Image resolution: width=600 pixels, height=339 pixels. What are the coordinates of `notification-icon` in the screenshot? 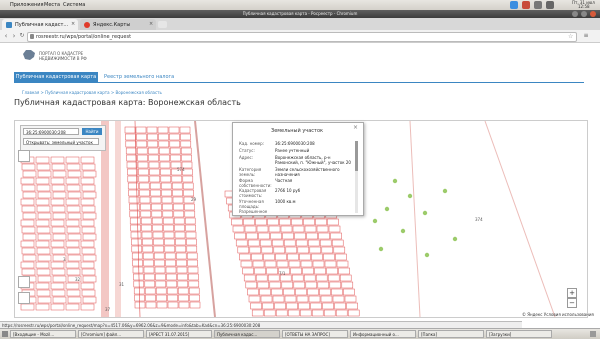 It's located at (526, 5).